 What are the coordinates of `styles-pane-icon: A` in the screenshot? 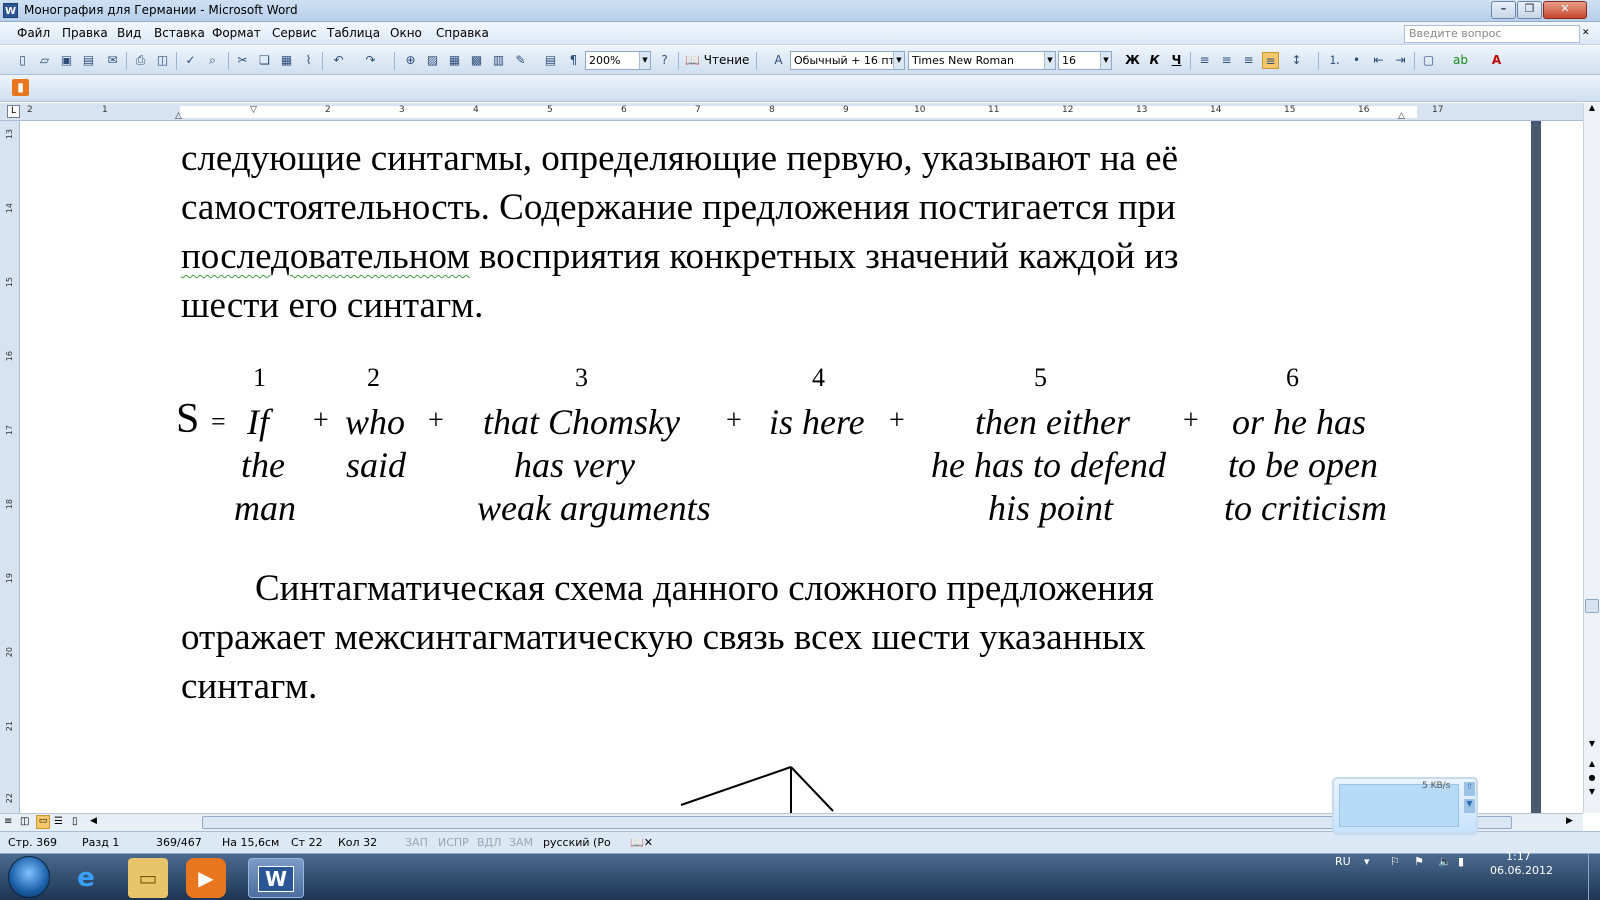 It's located at (778, 60).